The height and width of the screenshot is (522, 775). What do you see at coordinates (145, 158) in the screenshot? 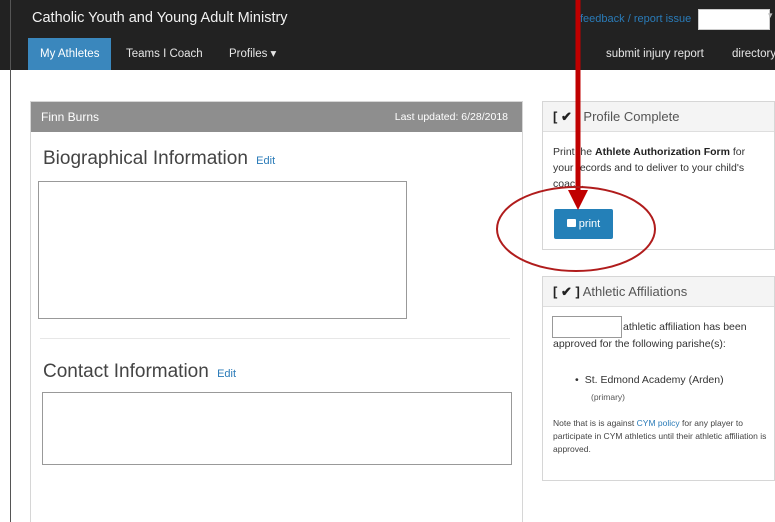
I see `bio-section-label: Biographical Information` at bounding box center [145, 158].